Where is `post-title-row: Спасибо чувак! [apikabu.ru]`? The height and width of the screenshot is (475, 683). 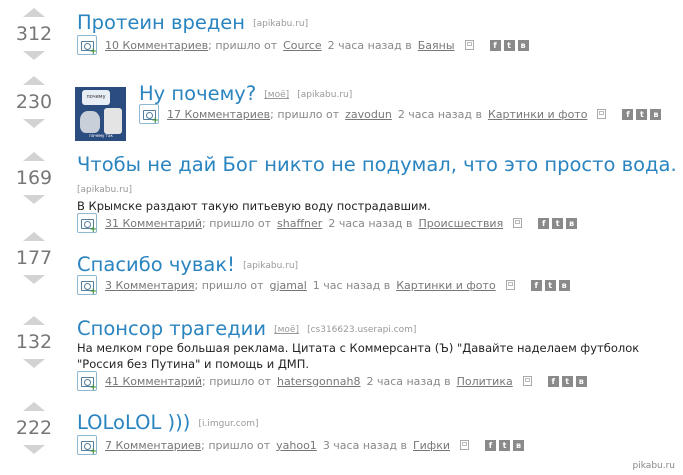
post-title-row: Спасибо чувак! [apikabu.ru] is located at coordinates (187, 264).